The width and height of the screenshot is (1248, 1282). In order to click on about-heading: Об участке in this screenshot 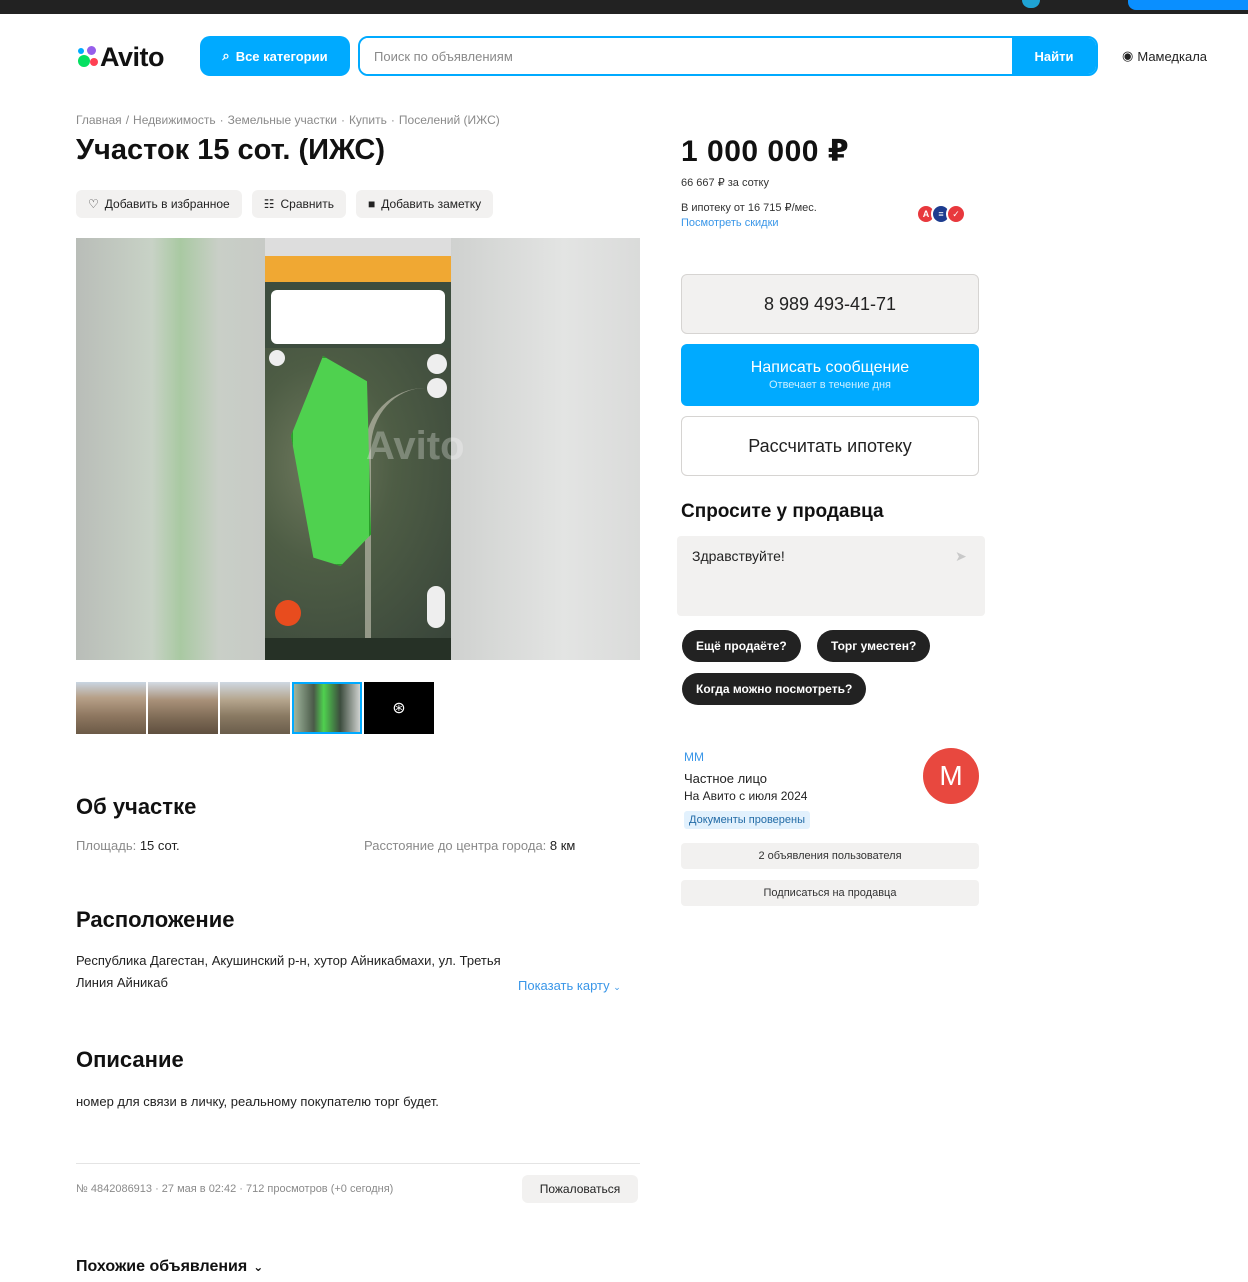, I will do `click(136, 806)`.